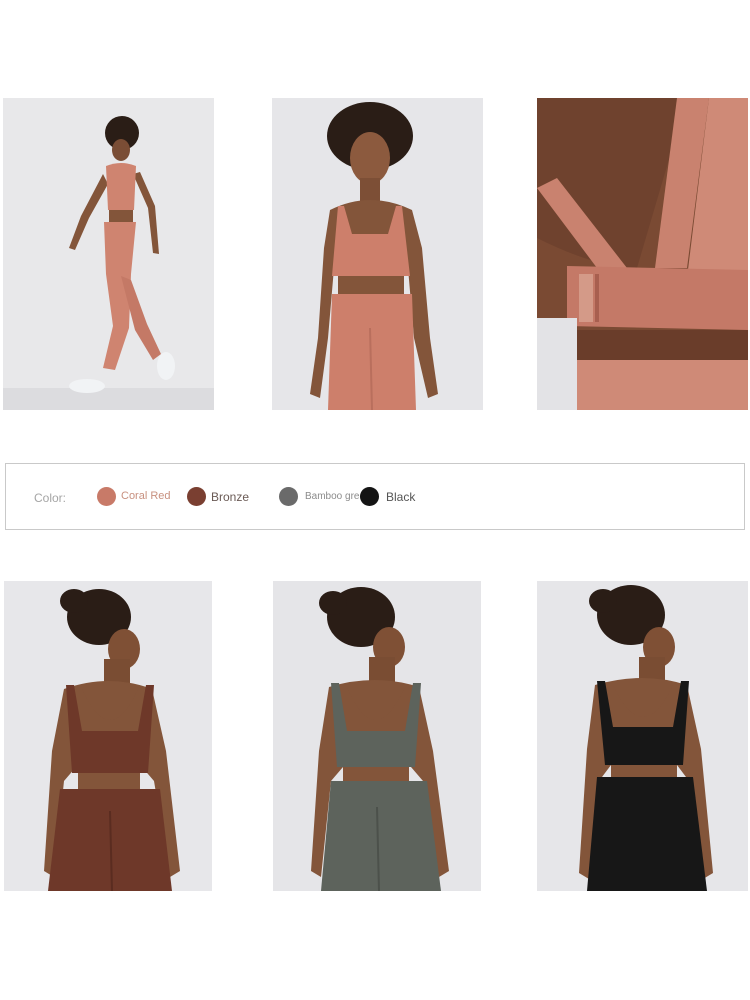 This screenshot has width=750, height=1000. Describe the element at coordinates (369, 496) in the screenshot. I see `color-swatch-black` at that location.